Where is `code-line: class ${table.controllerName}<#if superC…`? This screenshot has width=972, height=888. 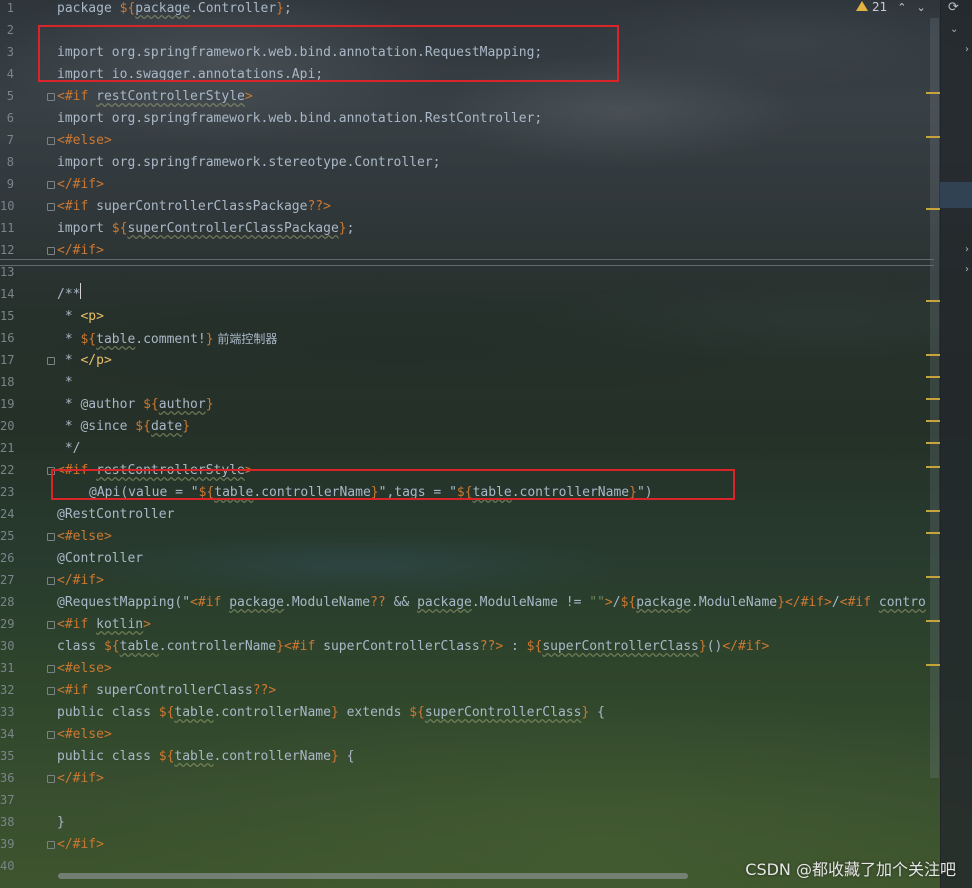
code-line: class ${table.controllerName}<#if superC… is located at coordinates (413, 647).